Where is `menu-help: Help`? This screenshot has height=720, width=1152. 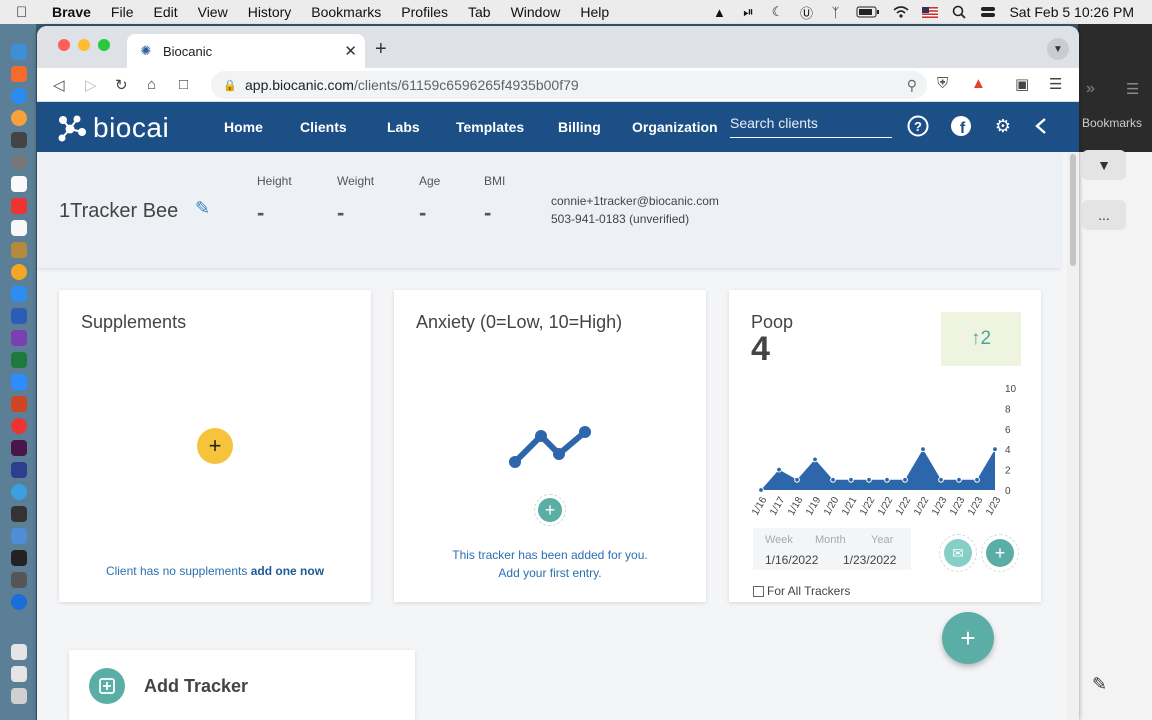 menu-help: Help is located at coordinates (594, 12).